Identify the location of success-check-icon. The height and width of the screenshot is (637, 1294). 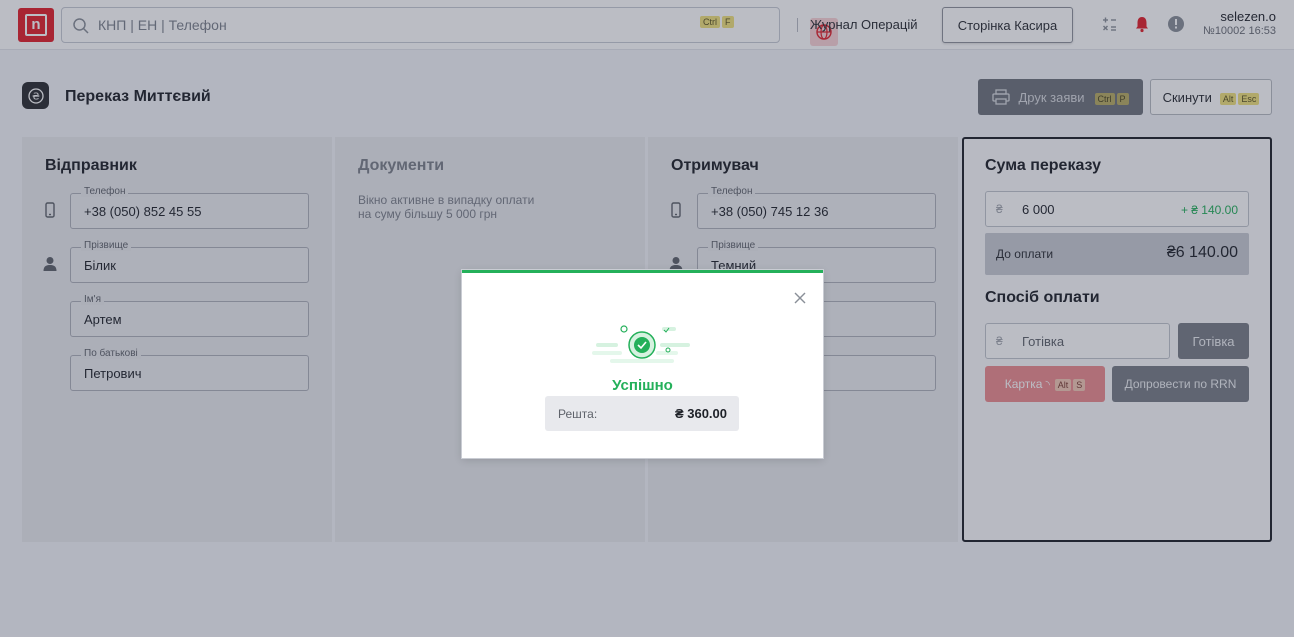
(641, 344).